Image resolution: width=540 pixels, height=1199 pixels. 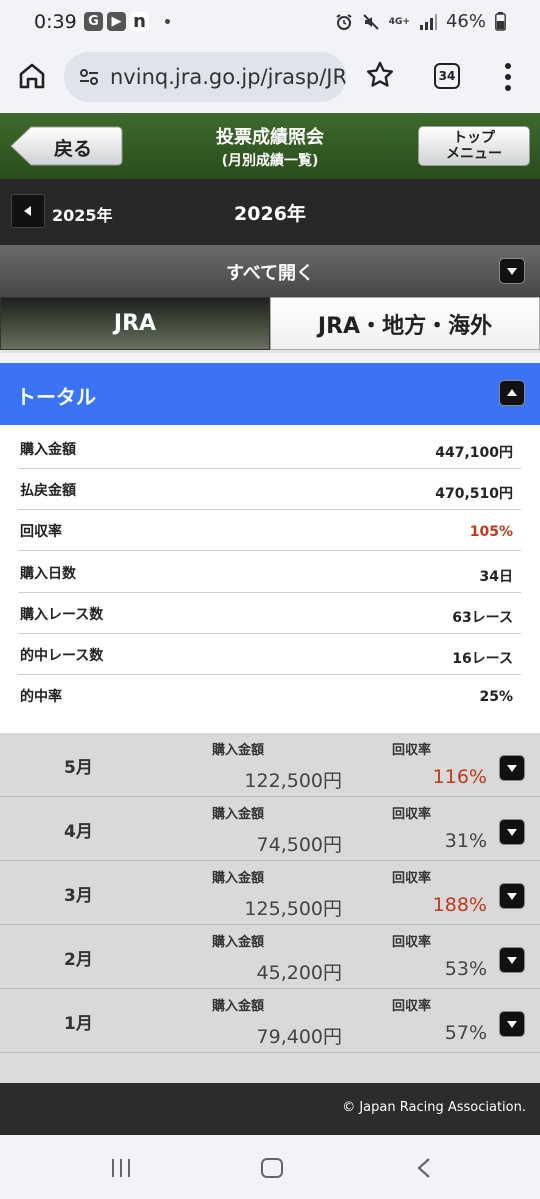 What do you see at coordinates (48, 574) in the screenshot?
I see `stat-label: 購入日数` at bounding box center [48, 574].